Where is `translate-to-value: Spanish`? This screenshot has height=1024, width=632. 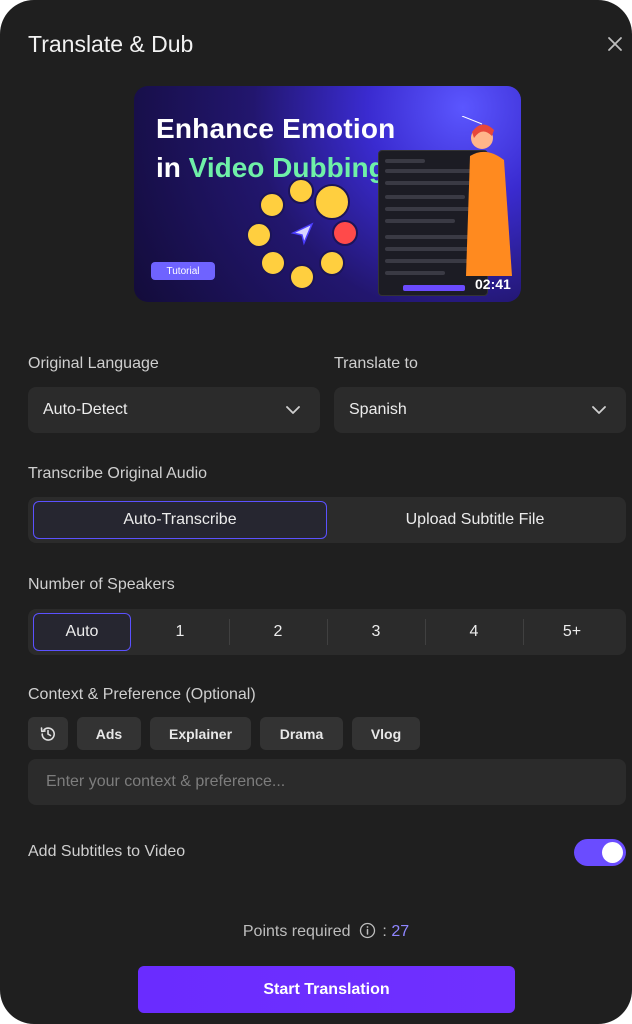
translate-to-value: Spanish is located at coordinates (378, 409).